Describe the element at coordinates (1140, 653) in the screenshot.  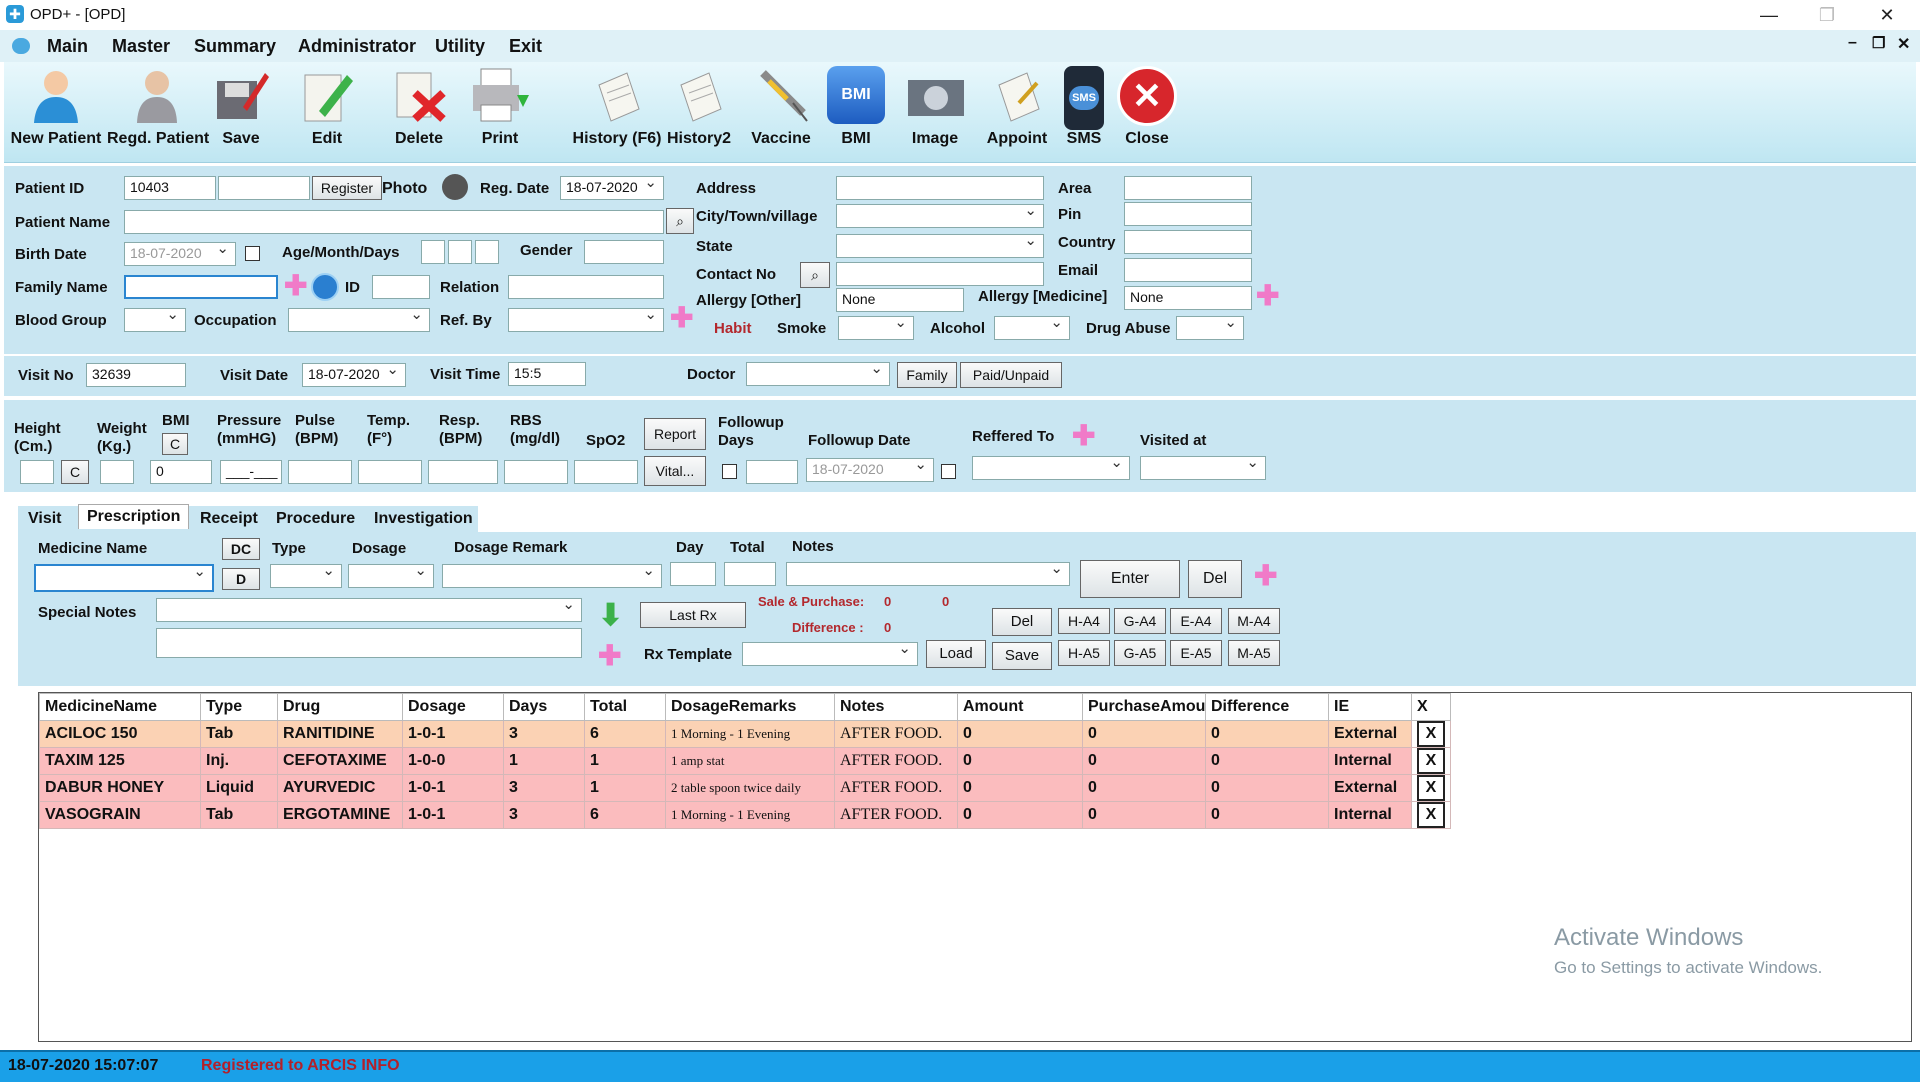
I see `print-g-a5-button: G-A5` at that location.